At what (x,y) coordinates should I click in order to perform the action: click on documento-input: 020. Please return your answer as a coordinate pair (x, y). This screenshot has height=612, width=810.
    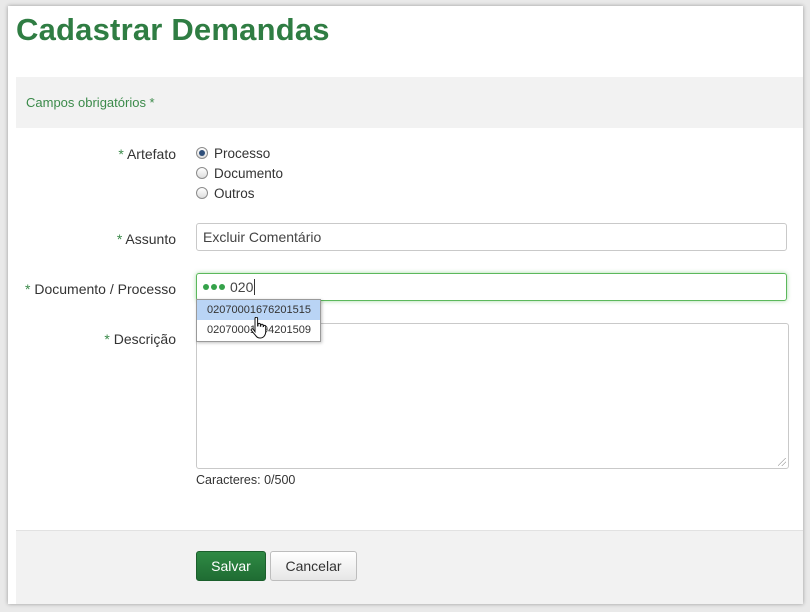
    Looking at the image, I should click on (491, 287).